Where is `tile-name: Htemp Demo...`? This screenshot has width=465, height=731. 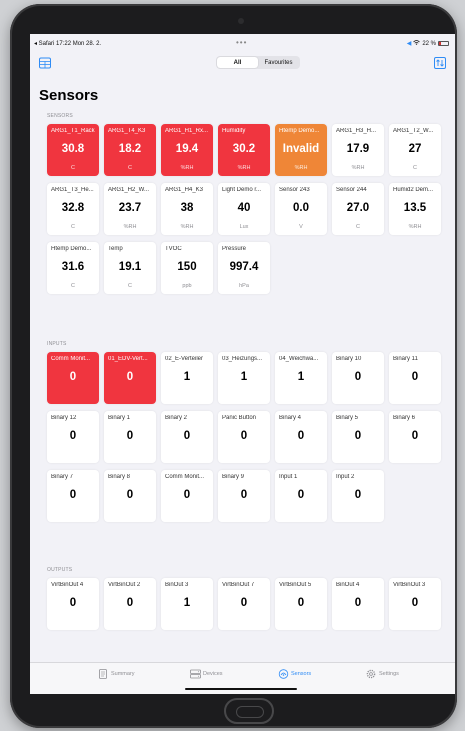 tile-name: Htemp Demo... is located at coordinates (71, 249).